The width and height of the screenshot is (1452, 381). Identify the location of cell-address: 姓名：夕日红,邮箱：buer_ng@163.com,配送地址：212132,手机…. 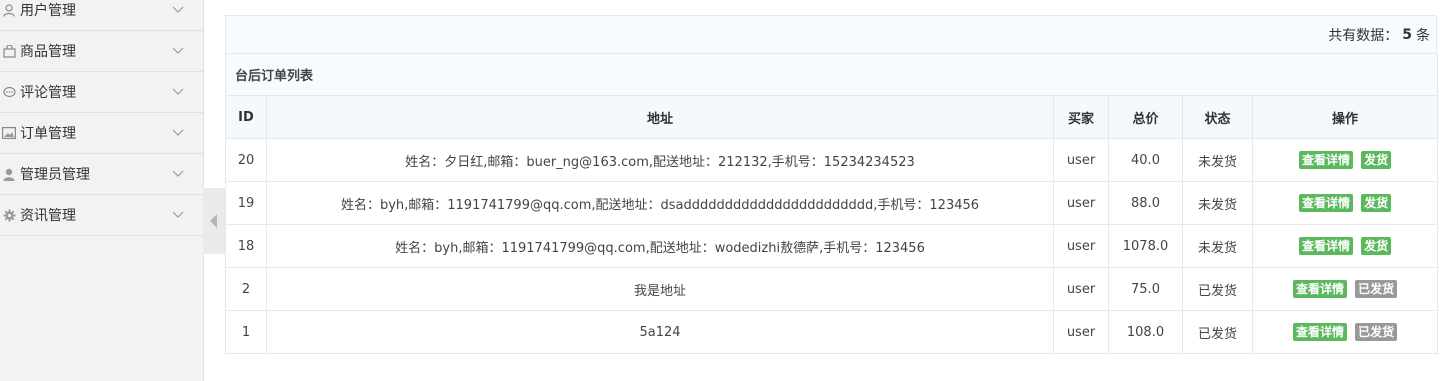
(660, 160).